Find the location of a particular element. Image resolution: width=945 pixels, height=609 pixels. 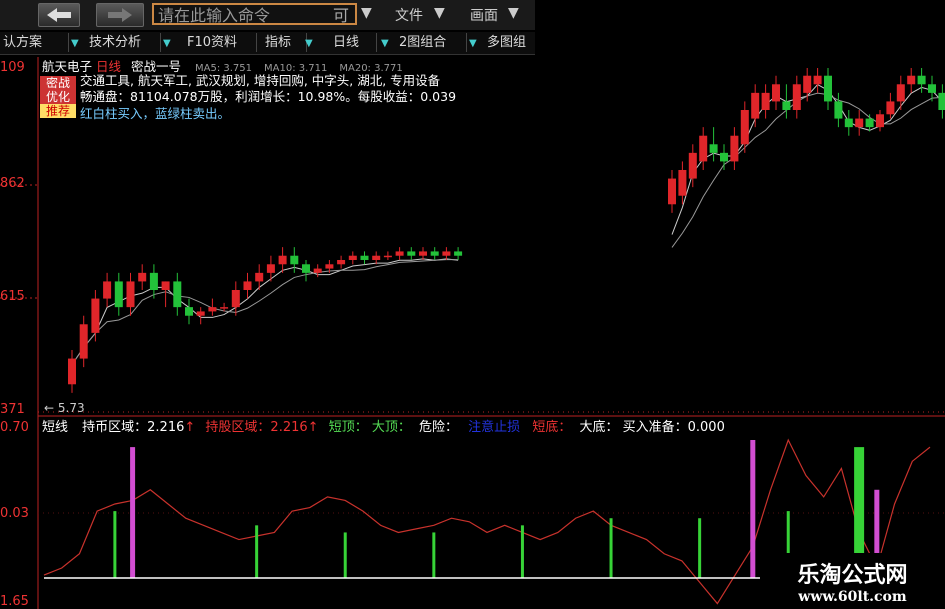

stop-loss-label: 注意止损 is located at coordinates (494, 427).